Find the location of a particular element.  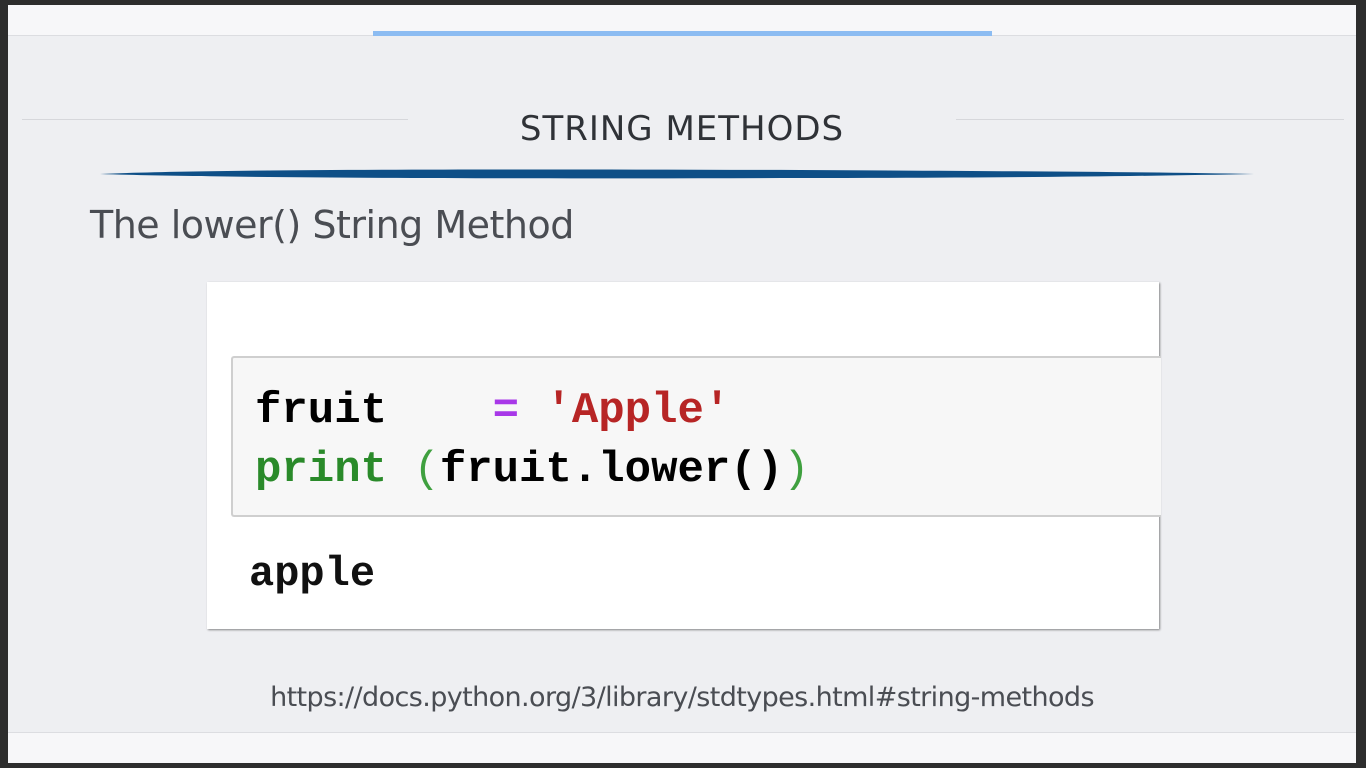

code-spacing is located at coordinates (426, 411).